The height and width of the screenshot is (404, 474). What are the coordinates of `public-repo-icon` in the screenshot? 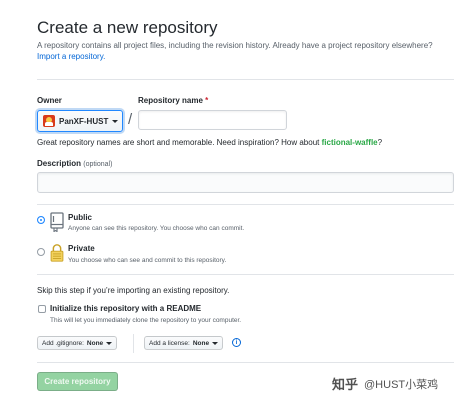 It's located at (57, 222).